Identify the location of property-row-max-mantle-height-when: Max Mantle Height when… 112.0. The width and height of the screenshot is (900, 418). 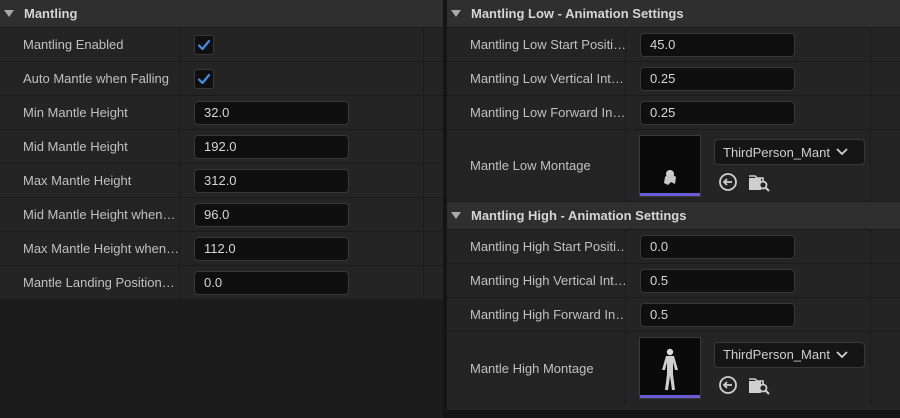
(221, 249).